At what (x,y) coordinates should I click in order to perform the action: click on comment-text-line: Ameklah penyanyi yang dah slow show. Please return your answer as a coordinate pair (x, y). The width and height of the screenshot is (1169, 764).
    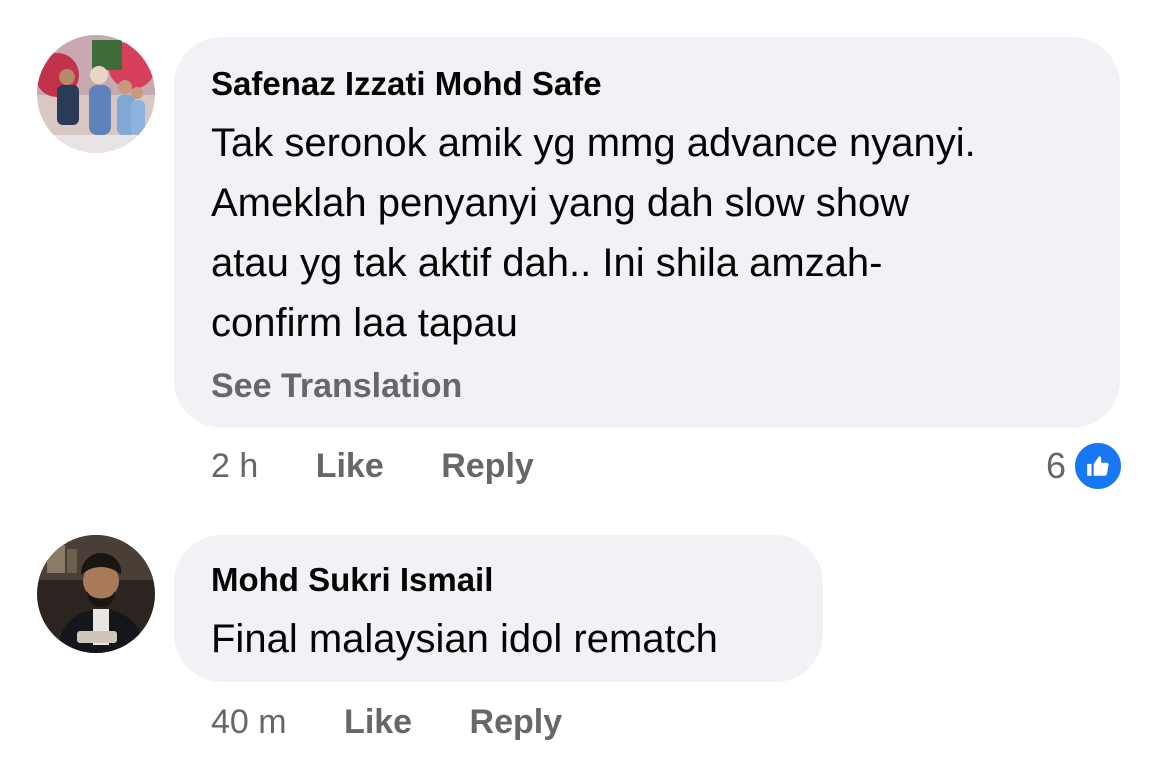
    Looking at the image, I should click on (560, 203).